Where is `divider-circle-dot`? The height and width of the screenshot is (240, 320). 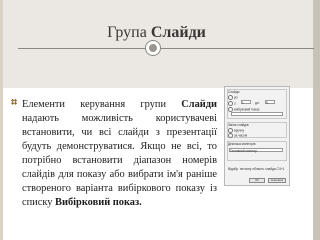 divider-circle-dot is located at coordinates (153, 48).